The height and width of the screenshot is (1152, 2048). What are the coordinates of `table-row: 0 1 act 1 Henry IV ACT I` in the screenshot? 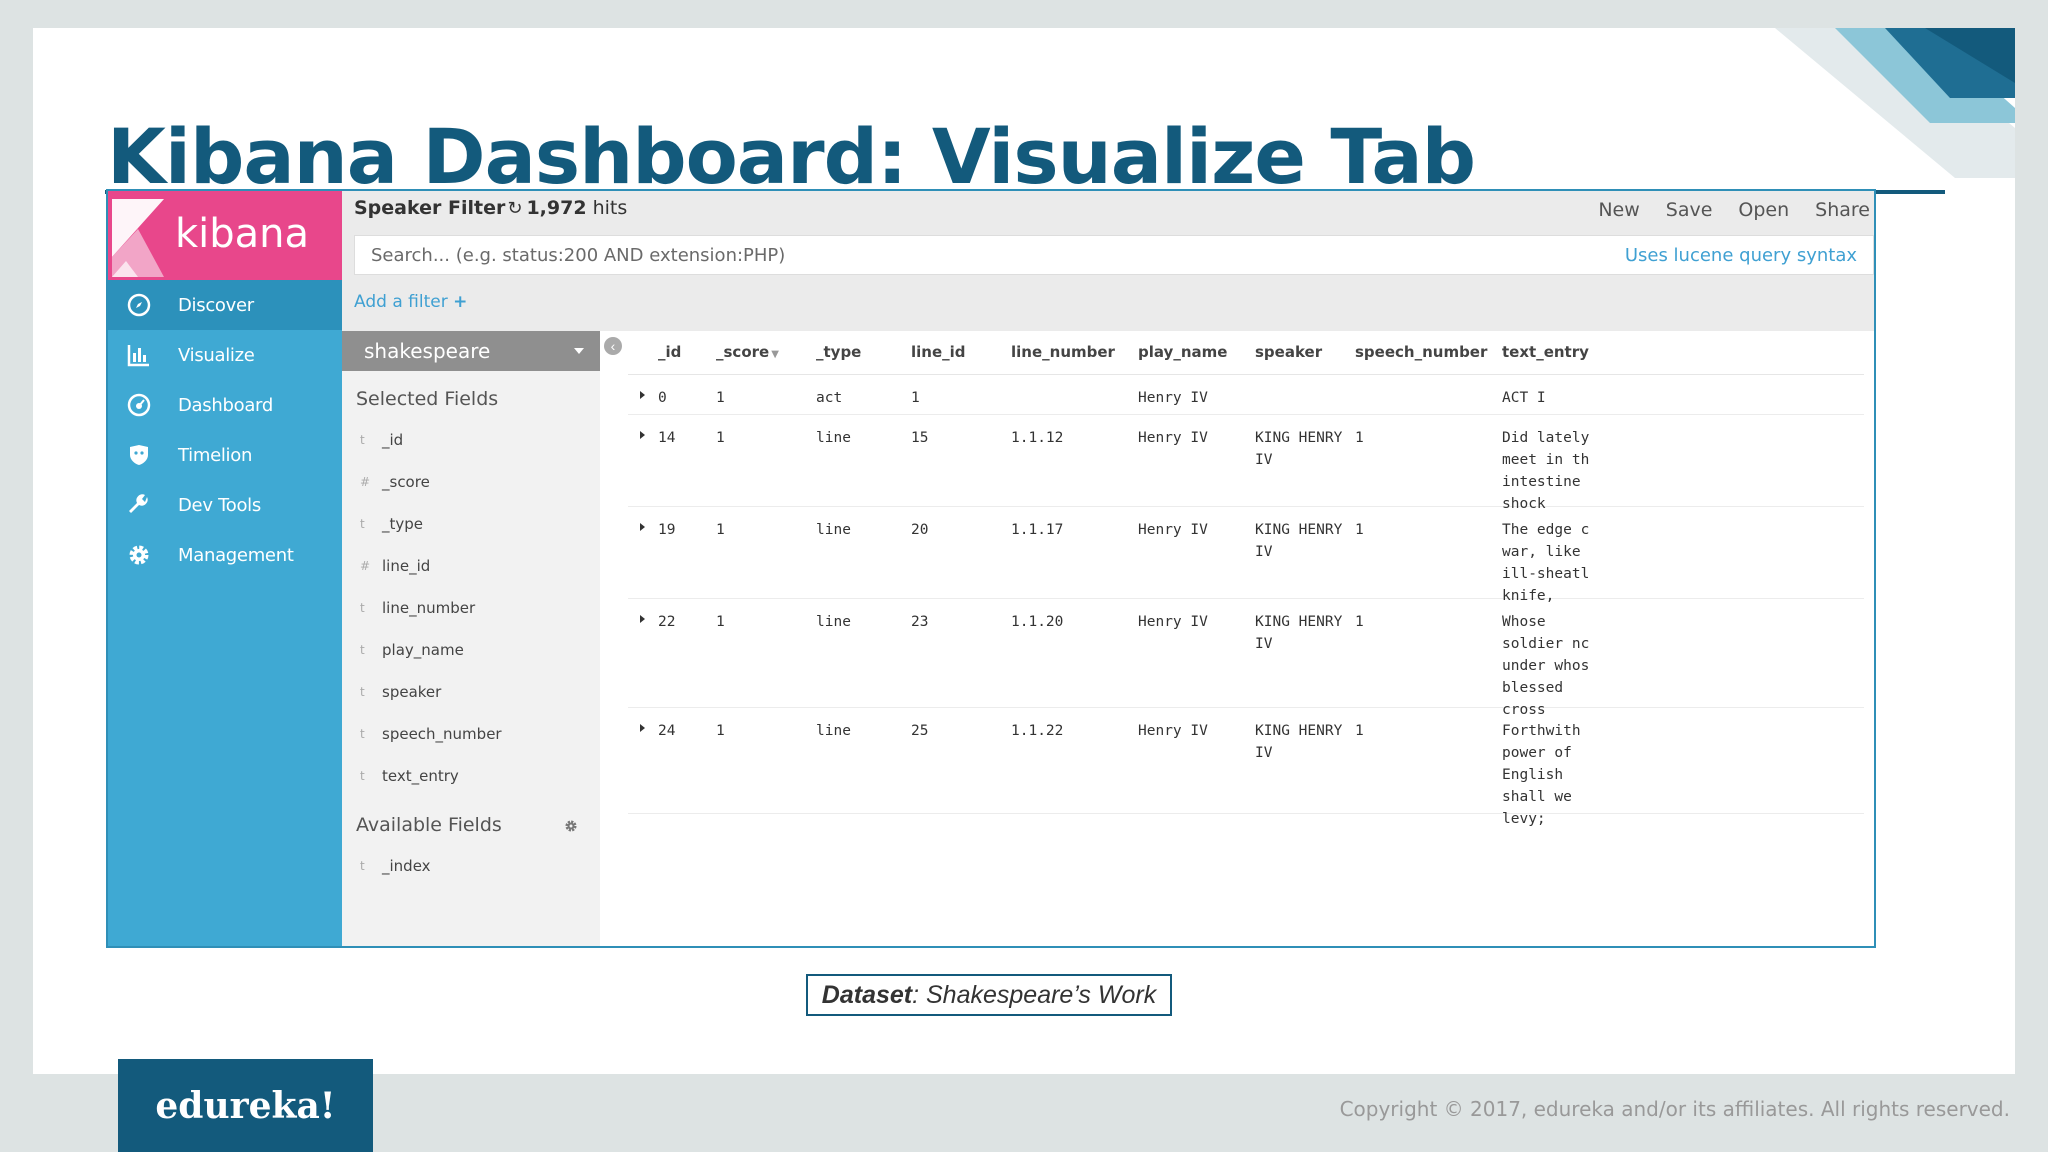 It's located at (1246, 395).